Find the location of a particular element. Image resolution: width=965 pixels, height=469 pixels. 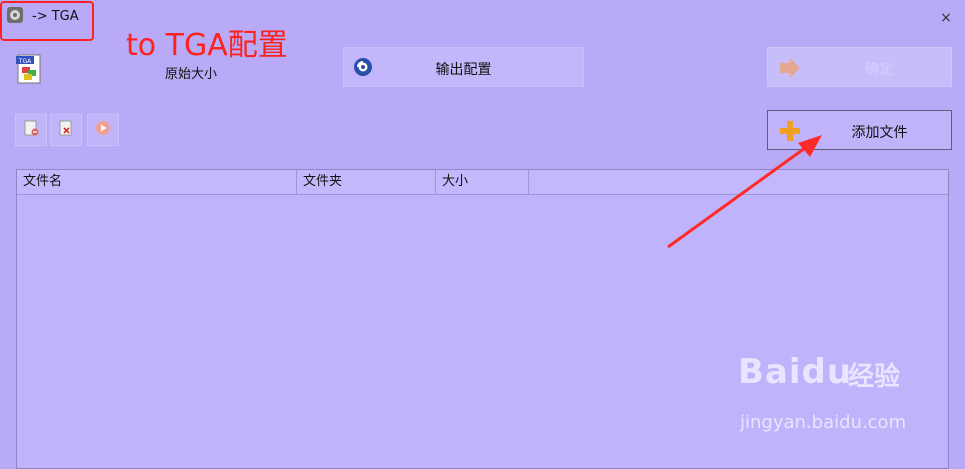

start-arrow-icon is located at coordinates (790, 68).